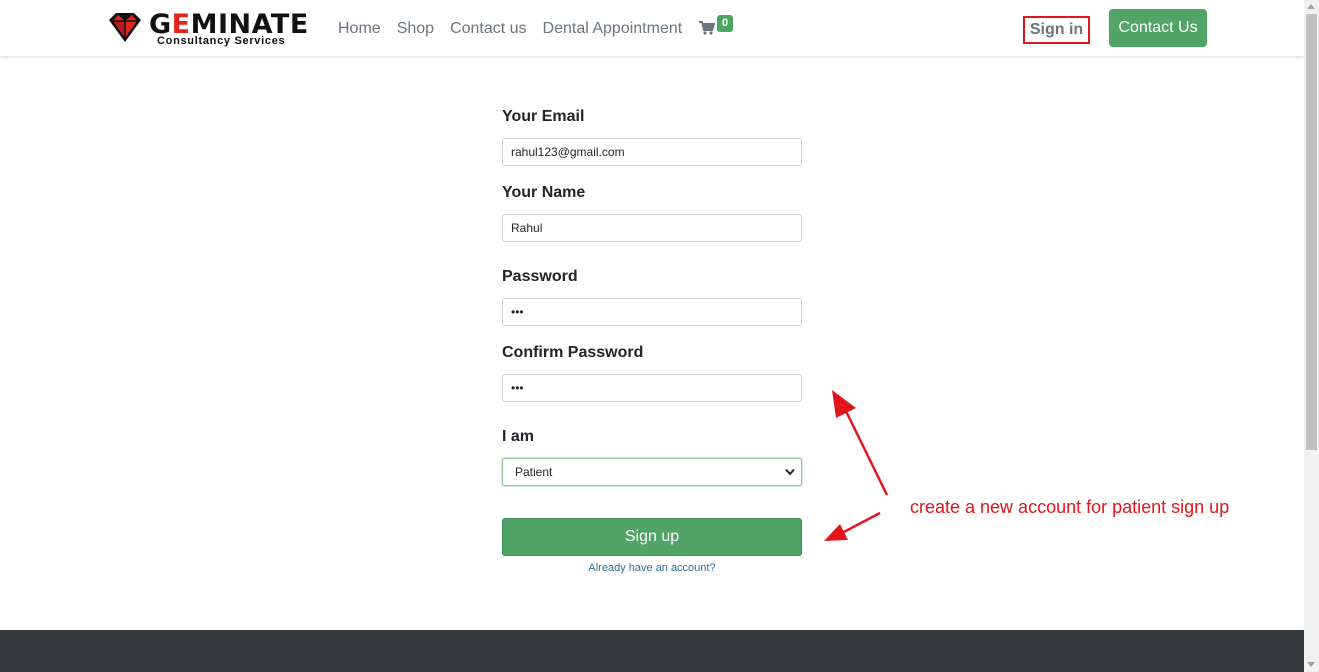  Describe the element at coordinates (1311, 232) in the screenshot. I see `scrollbar-thumb` at that location.